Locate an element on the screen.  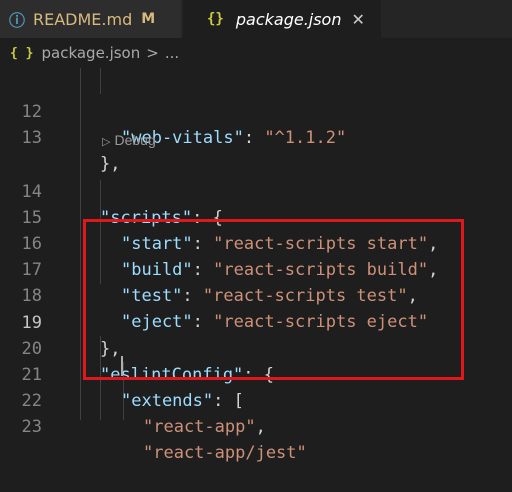
breadcrumb-file: package.json is located at coordinates (90, 53).